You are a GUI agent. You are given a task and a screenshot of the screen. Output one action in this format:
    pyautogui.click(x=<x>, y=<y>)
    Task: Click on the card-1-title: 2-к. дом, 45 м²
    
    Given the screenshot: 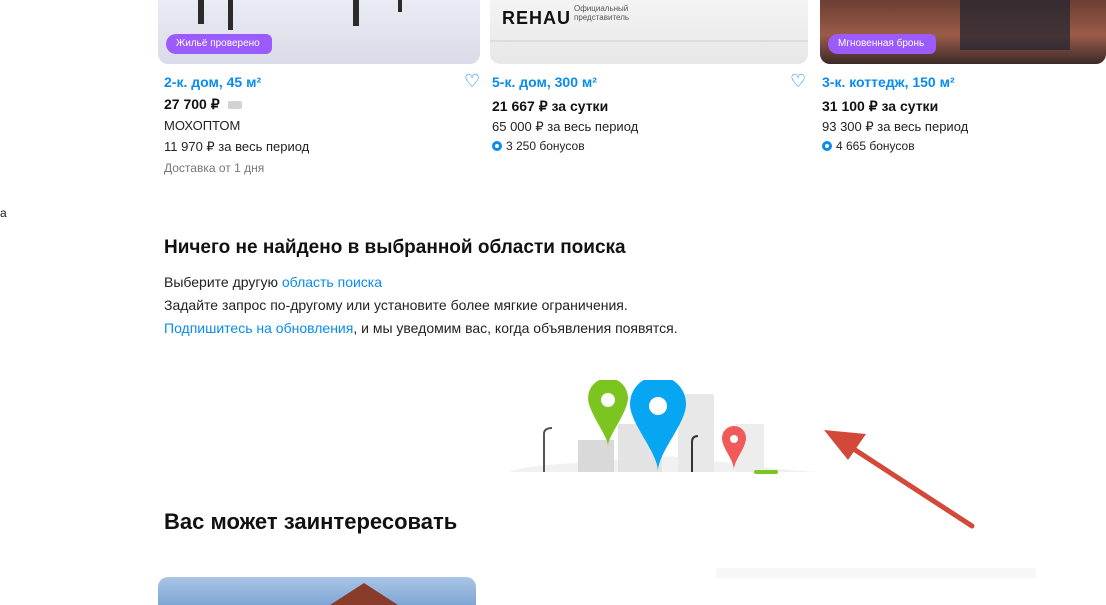 What is the action you would take?
    pyautogui.click(x=314, y=82)
    